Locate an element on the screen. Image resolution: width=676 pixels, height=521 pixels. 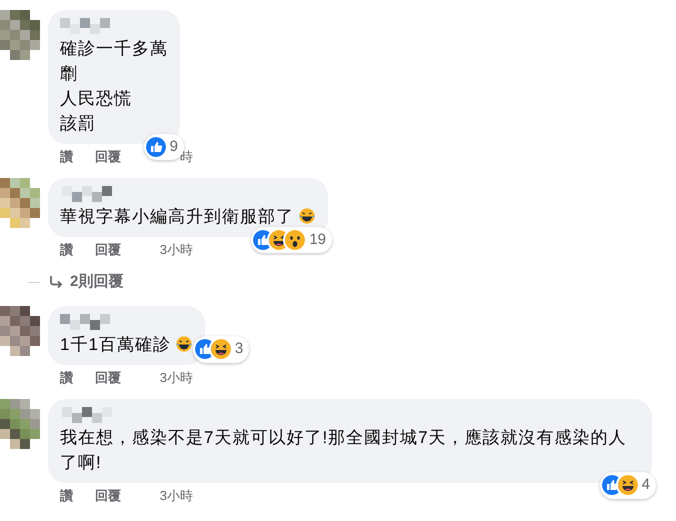
reaction-badge: 3 is located at coordinates (221, 349).